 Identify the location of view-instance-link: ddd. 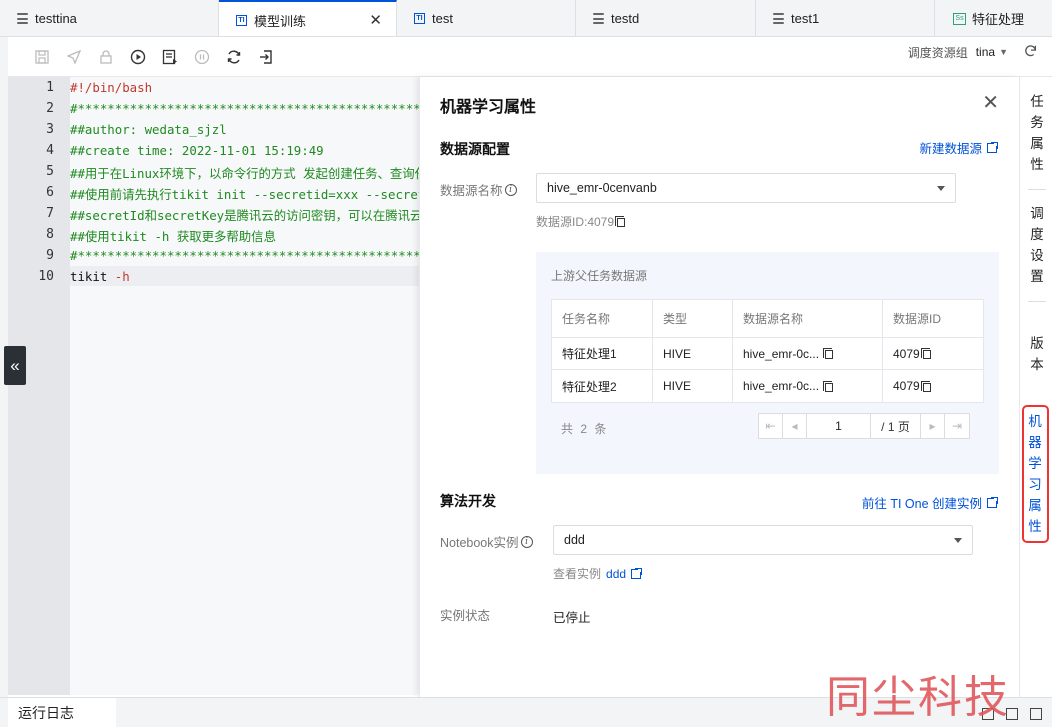
(625, 573).